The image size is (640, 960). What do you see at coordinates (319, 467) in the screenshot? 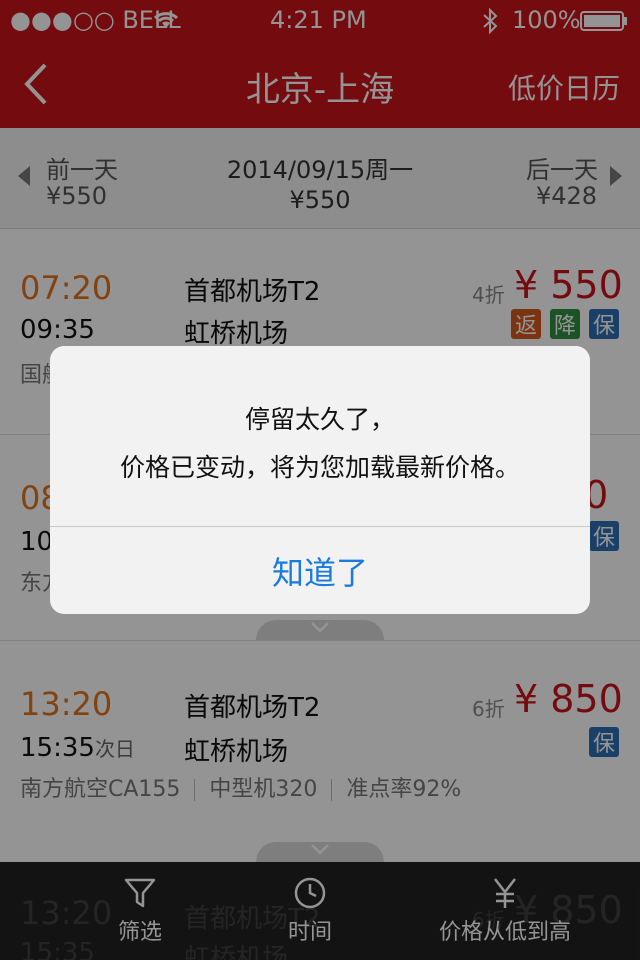
I see `alert-message-line2: 价格已变动，将为您加载最新价格。` at bounding box center [319, 467].